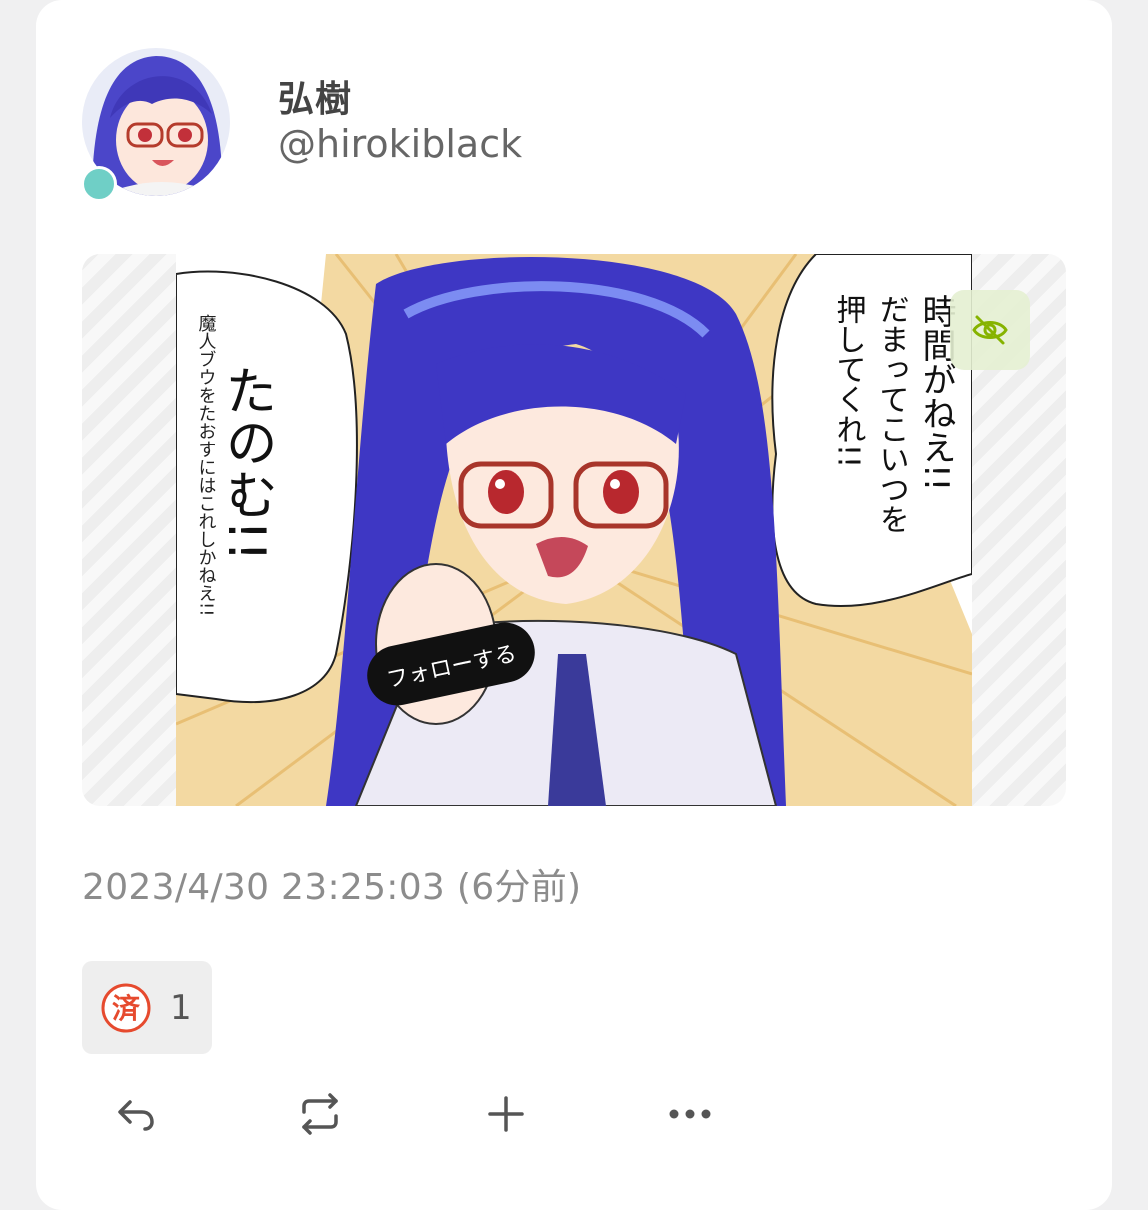 This screenshot has width=1148, height=1210. What do you see at coordinates (331, 884) in the screenshot?
I see `timestamp: 2023/4/30 23:25:03 (6分前)` at bounding box center [331, 884].